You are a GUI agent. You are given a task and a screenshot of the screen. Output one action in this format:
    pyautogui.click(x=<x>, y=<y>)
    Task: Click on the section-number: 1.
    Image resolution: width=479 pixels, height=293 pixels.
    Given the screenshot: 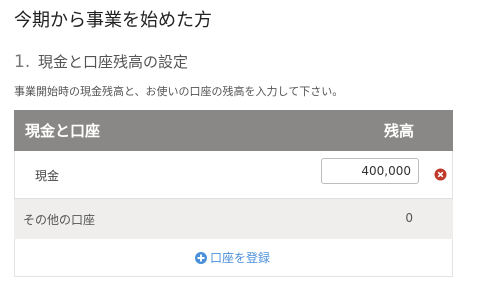 What is the action you would take?
    pyautogui.click(x=22, y=62)
    